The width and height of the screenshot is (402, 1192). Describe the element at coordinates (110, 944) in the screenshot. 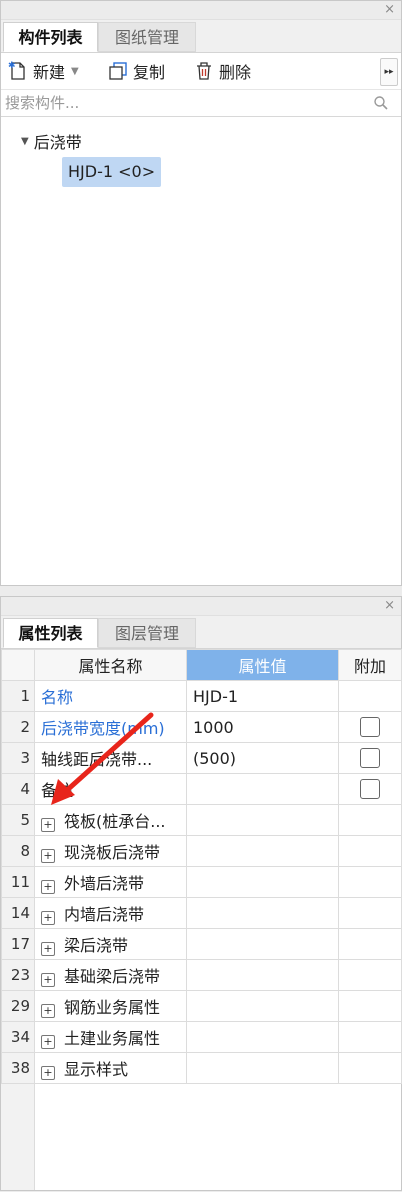

I see `property-name-cell: + 梁后浇带` at that location.